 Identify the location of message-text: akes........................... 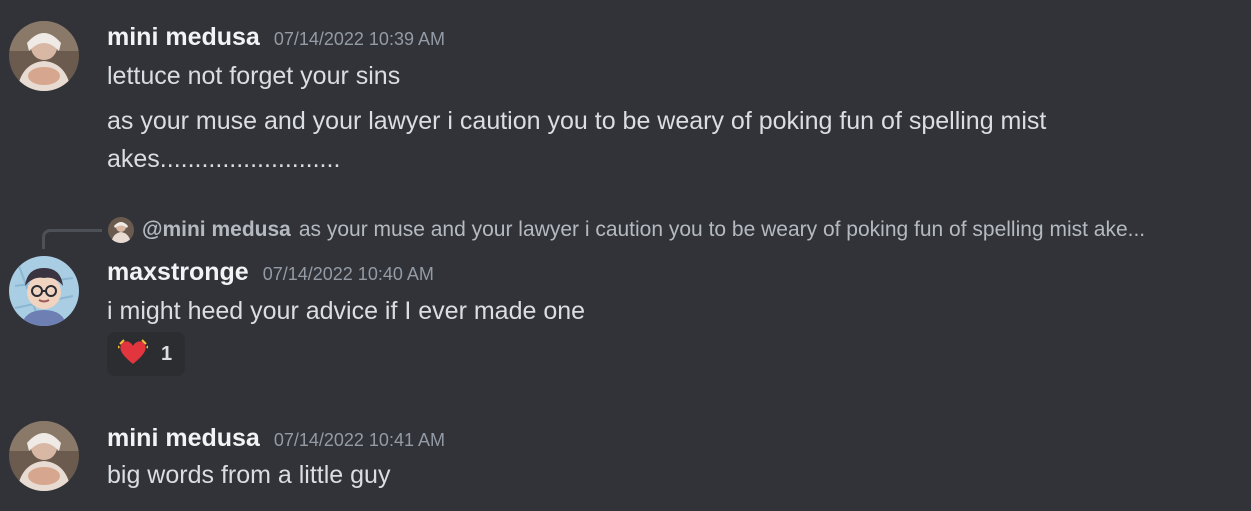
(224, 159).